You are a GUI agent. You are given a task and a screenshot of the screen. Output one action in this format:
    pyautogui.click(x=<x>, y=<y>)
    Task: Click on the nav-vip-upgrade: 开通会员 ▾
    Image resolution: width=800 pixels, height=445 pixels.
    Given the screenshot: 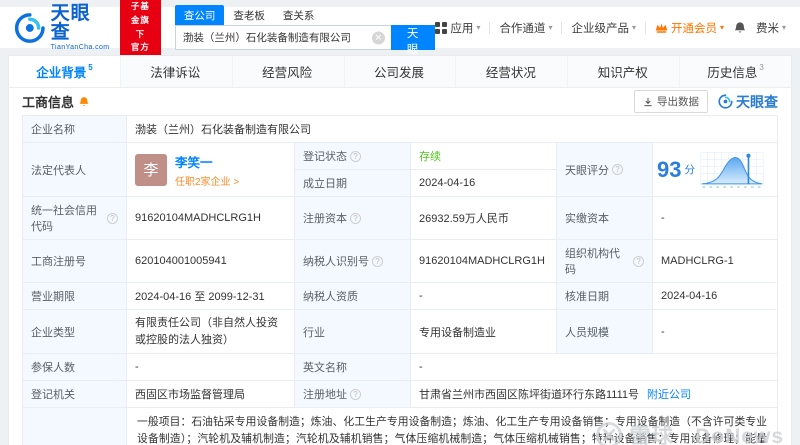 What is the action you would take?
    pyautogui.click(x=689, y=28)
    